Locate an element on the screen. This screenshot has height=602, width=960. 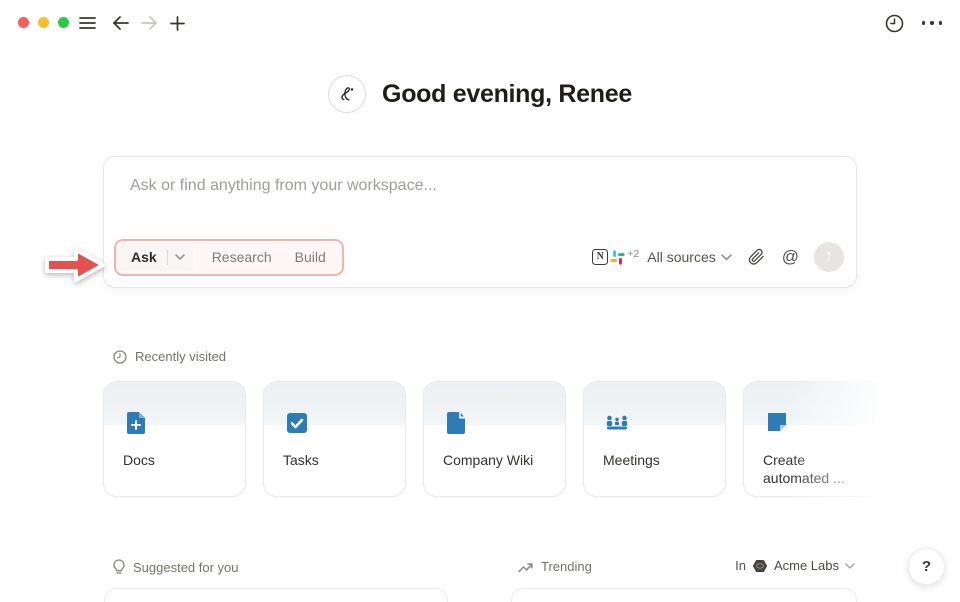
workspace-name: Acme Labs is located at coordinates (806, 565).